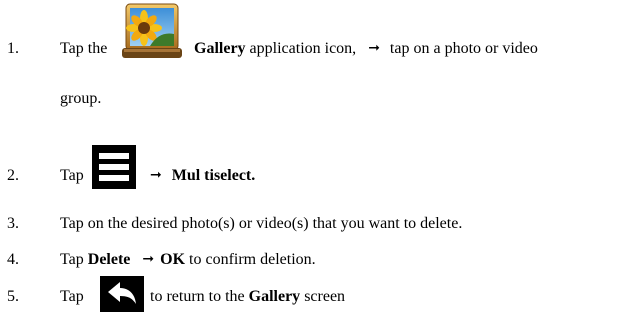 Image resolution: width=629 pixels, height=313 pixels. I want to click on delete-label: Delete, so click(109, 259).